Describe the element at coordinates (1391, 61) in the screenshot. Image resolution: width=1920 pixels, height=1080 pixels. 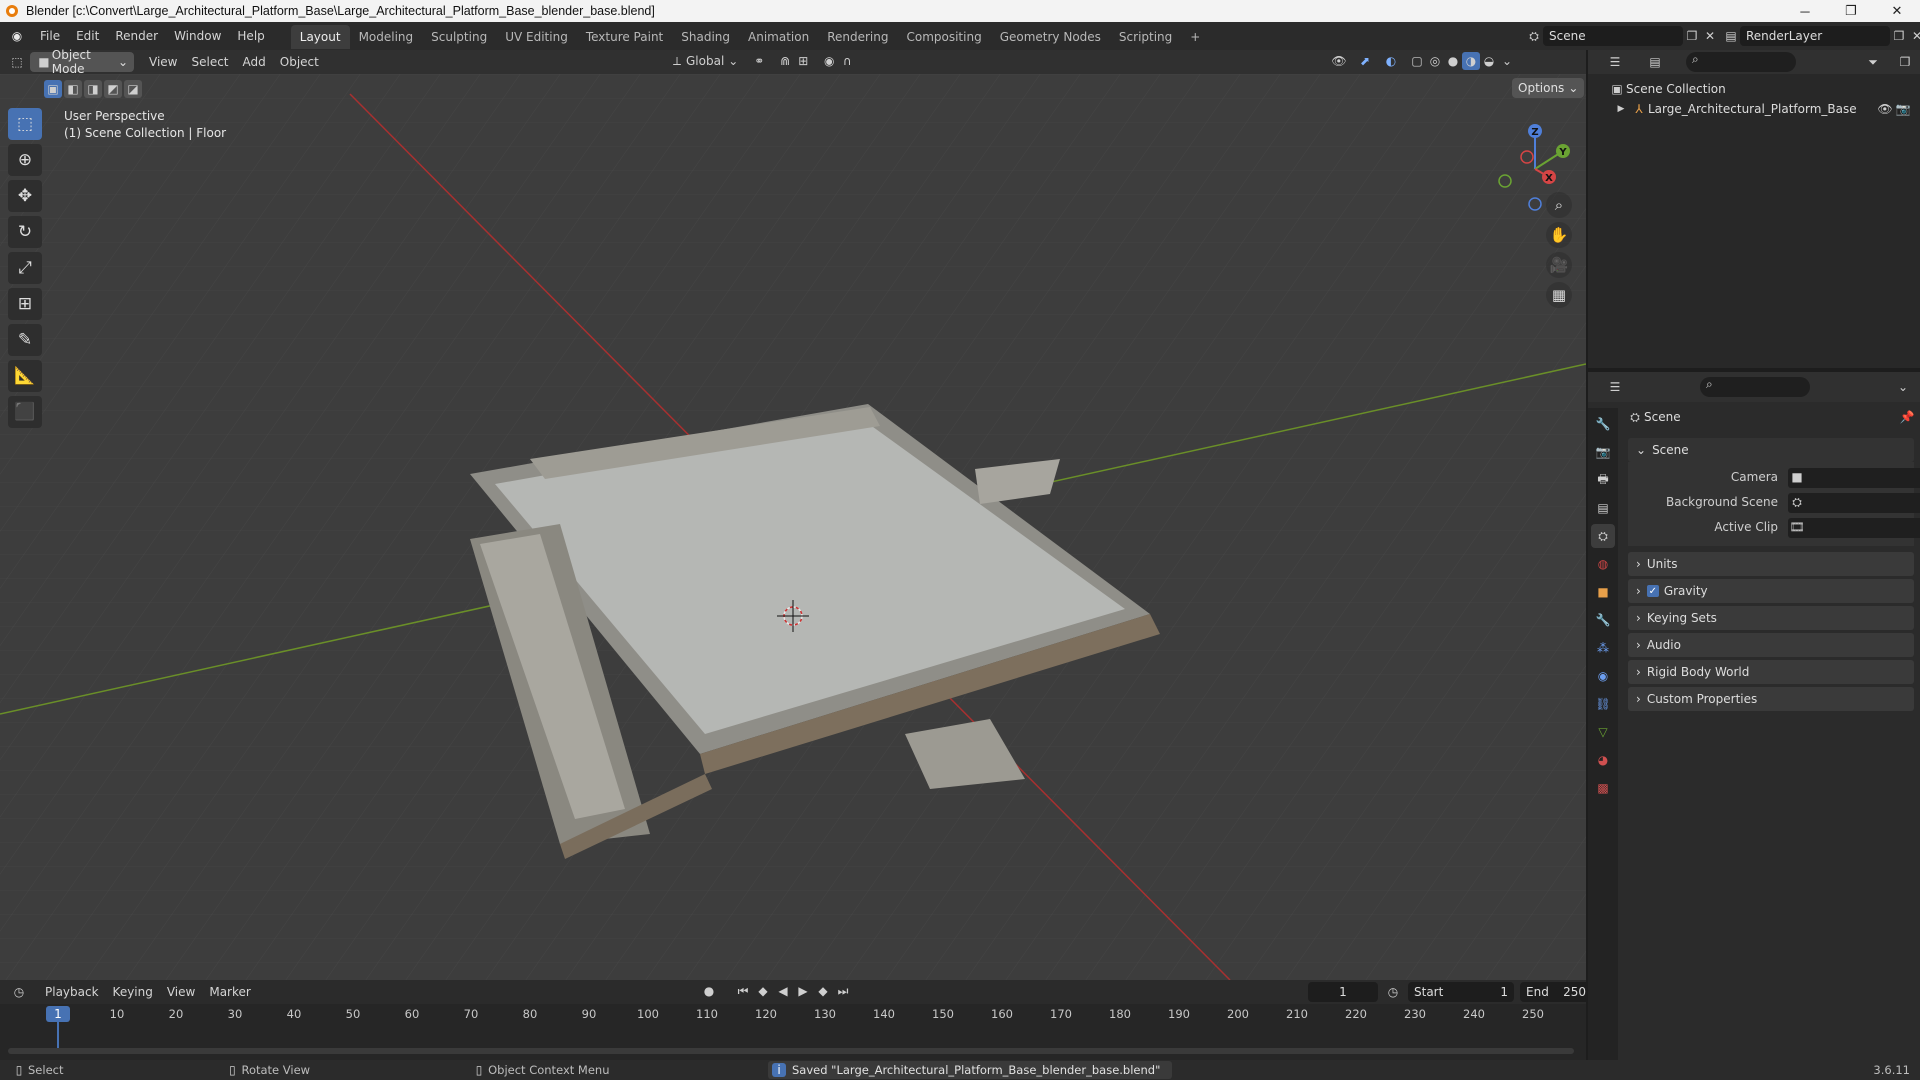
I see `overlays-icon: ◐` at that location.